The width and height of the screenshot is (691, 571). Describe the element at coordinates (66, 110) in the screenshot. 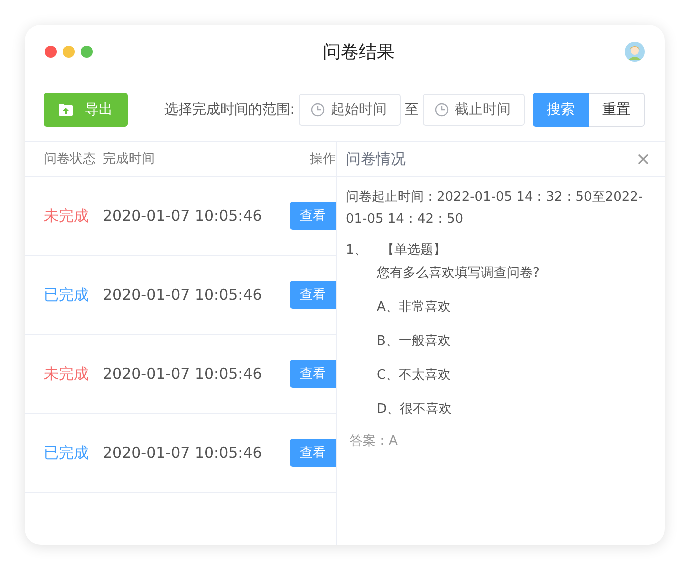

I see `folder-upload-icon` at that location.